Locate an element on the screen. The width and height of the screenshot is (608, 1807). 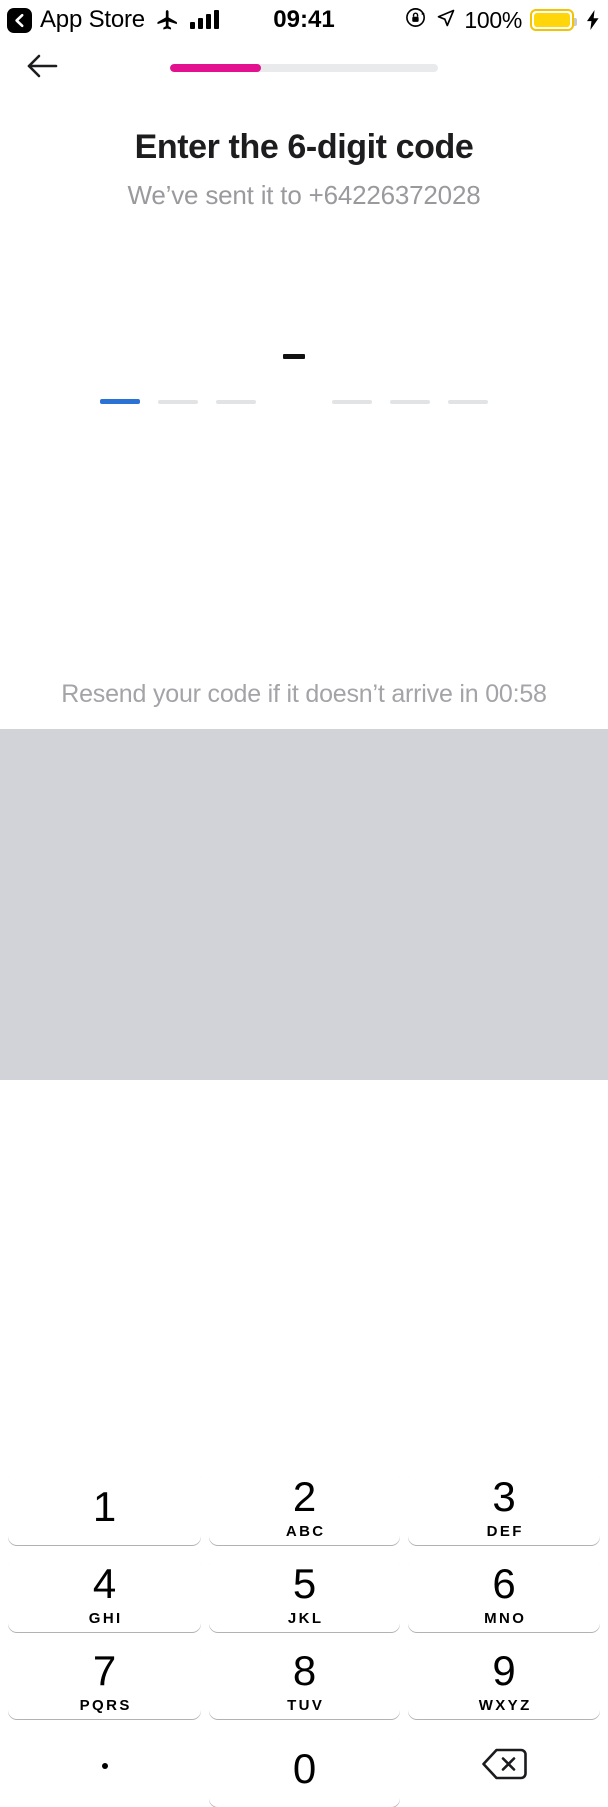
key-1-digit: 1 is located at coordinates (104, 1506).